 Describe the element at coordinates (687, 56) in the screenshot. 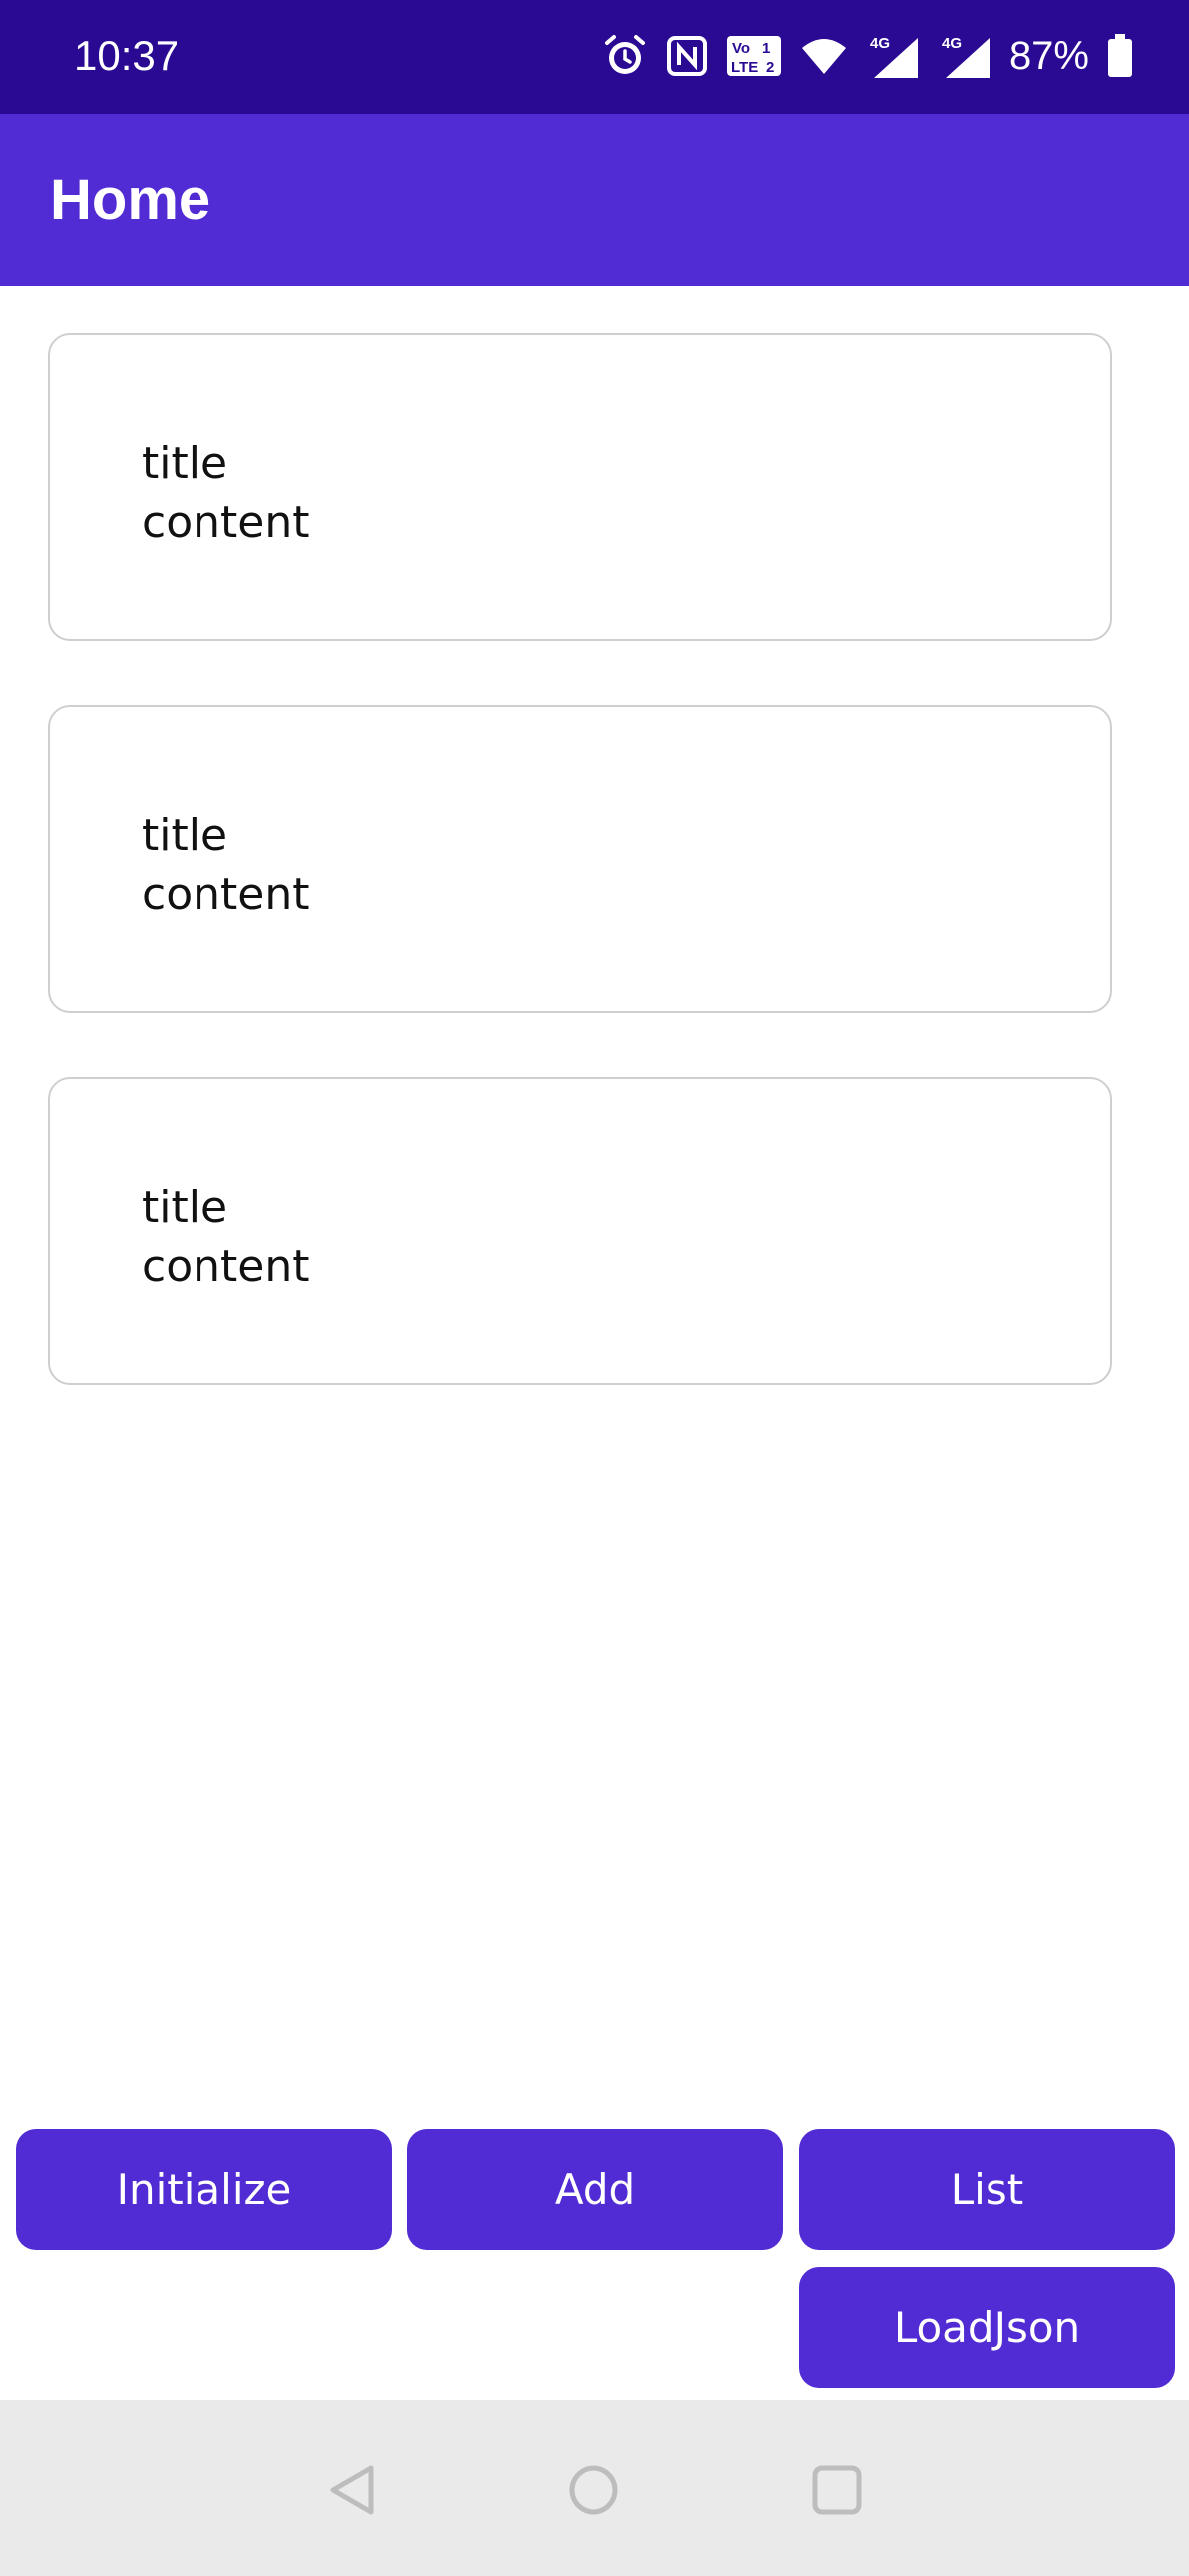

I see `nfc-icon` at that location.